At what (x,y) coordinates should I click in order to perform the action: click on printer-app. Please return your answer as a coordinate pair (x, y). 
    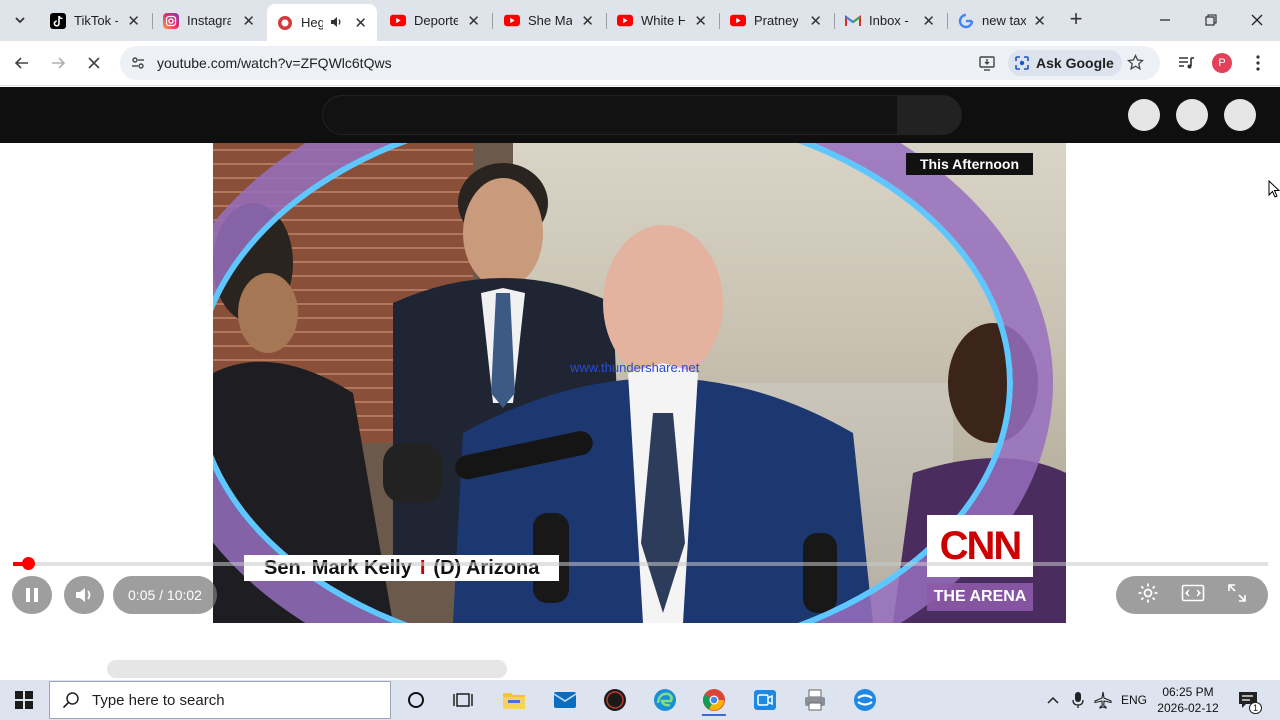
    Looking at the image, I should click on (815, 700).